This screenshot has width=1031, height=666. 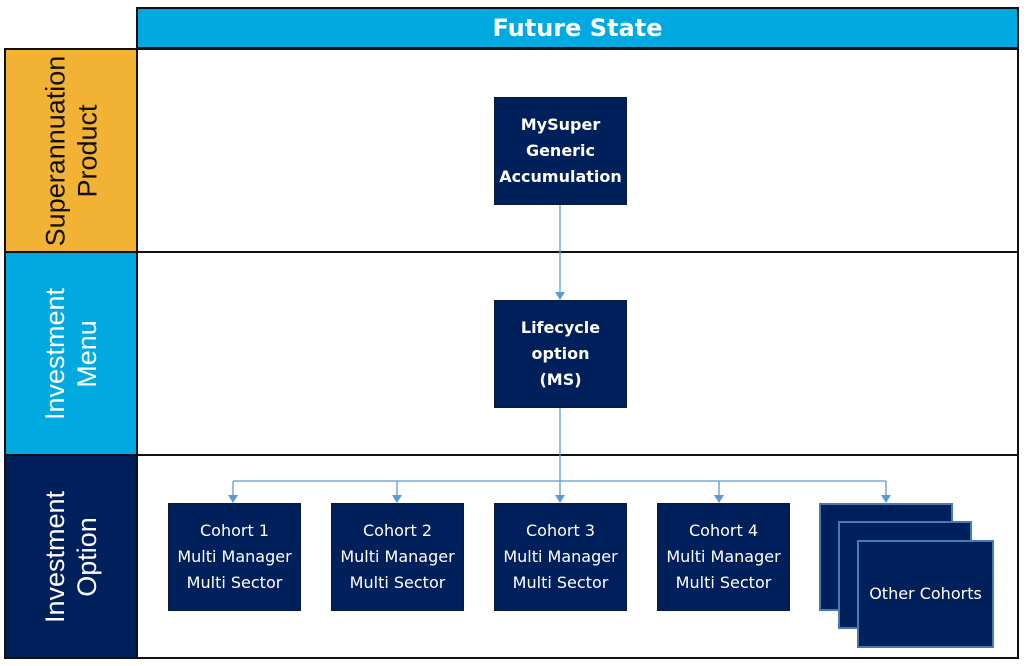 I want to click on node-lifecycle-option: Lifecycle option (MS), so click(x=560, y=354).